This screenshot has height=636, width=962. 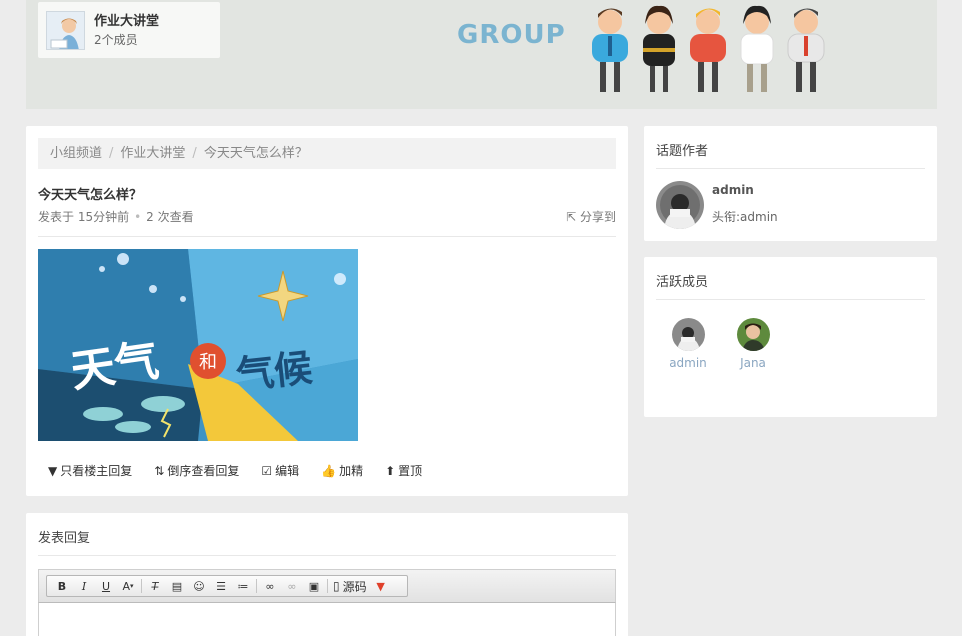 I want to click on group-name: 作业大讲堂, so click(x=126, y=19).